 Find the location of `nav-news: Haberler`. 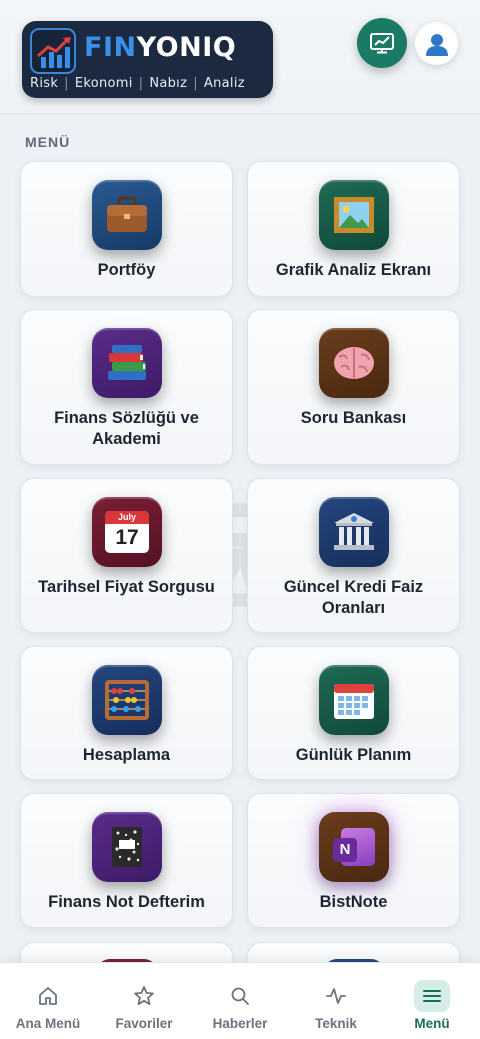

nav-news: Haberler is located at coordinates (240, 1001).